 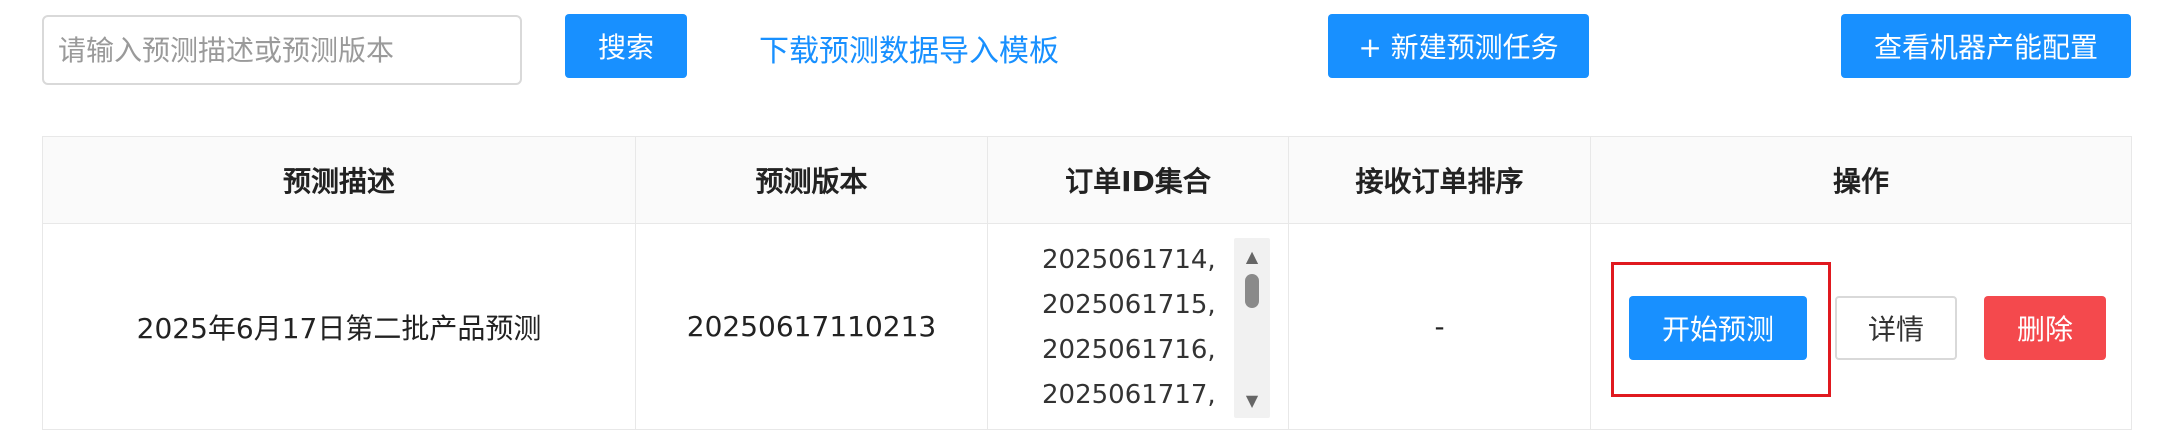 What do you see at coordinates (811, 180) in the screenshot?
I see `column-header-version: 预测版本` at bounding box center [811, 180].